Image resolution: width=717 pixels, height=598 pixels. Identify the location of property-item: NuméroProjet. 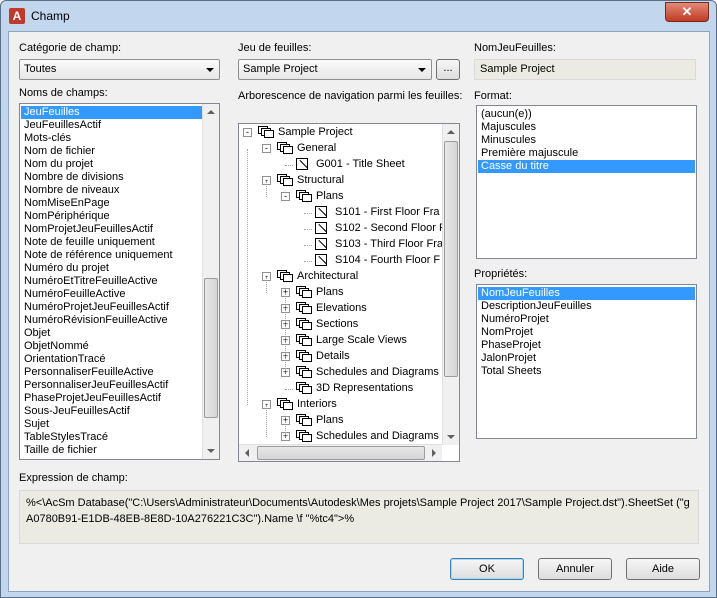
(586, 319).